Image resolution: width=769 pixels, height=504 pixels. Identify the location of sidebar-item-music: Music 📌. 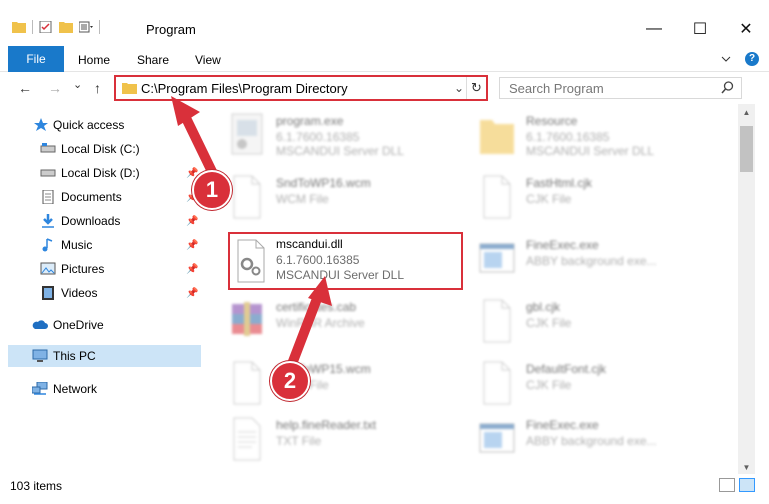
(102, 245).